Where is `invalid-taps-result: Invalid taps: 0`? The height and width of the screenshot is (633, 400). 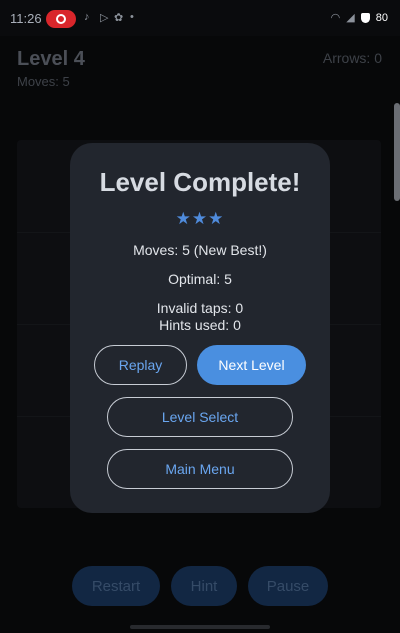 invalid-taps-result: Invalid taps: 0 is located at coordinates (200, 308).